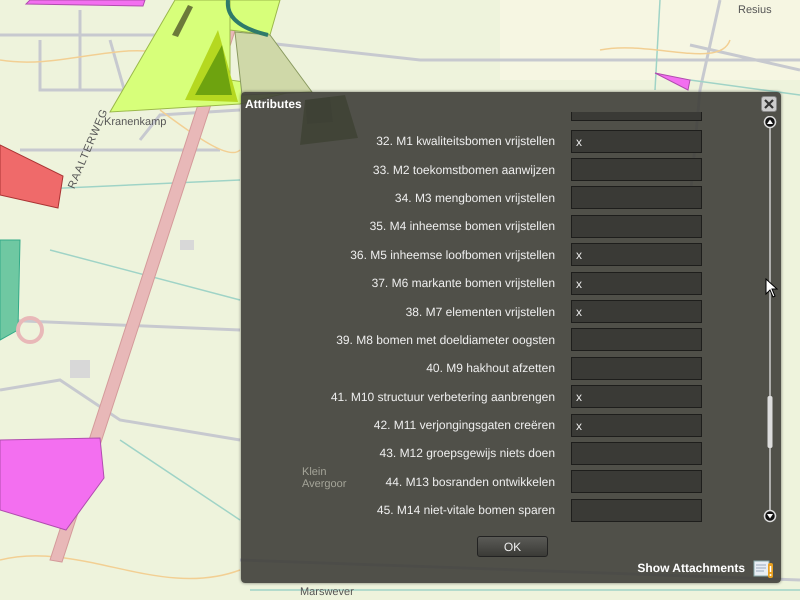  What do you see at coordinates (327, 592) in the screenshot?
I see `place-label: Marswever` at bounding box center [327, 592].